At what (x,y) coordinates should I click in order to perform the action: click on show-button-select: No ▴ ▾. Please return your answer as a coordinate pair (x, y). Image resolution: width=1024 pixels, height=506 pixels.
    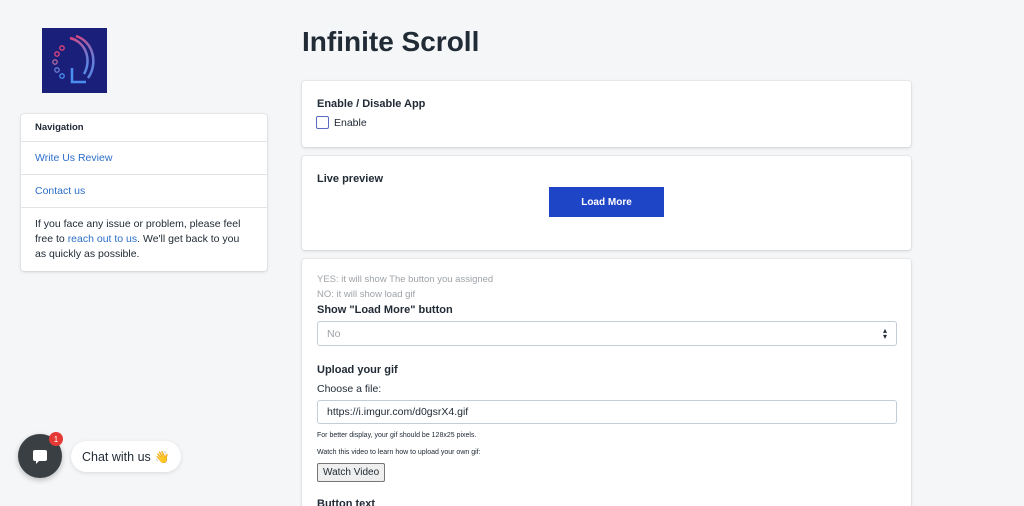
    Looking at the image, I should click on (607, 333).